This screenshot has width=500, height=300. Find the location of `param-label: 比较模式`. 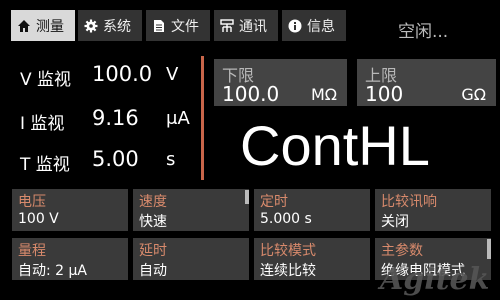

param-label: 比较模式 is located at coordinates (288, 251).